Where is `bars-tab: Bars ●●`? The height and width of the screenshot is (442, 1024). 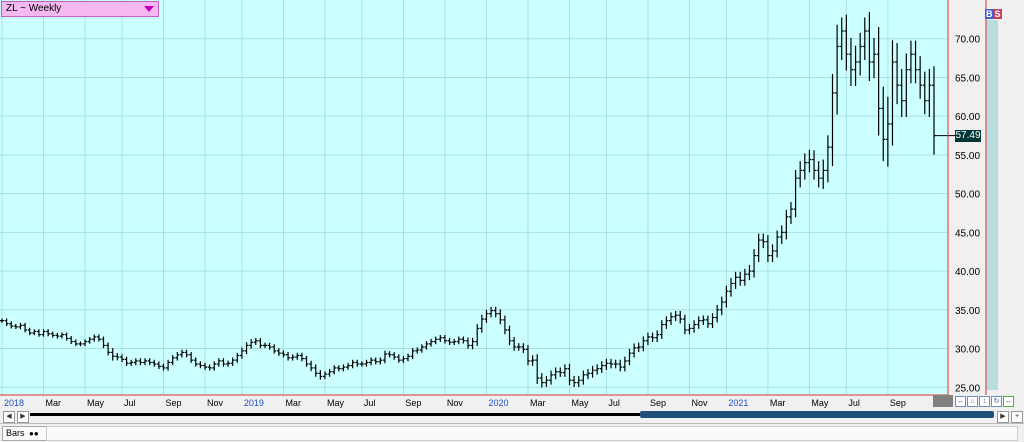 bars-tab: Bars ●● is located at coordinates (24, 433).